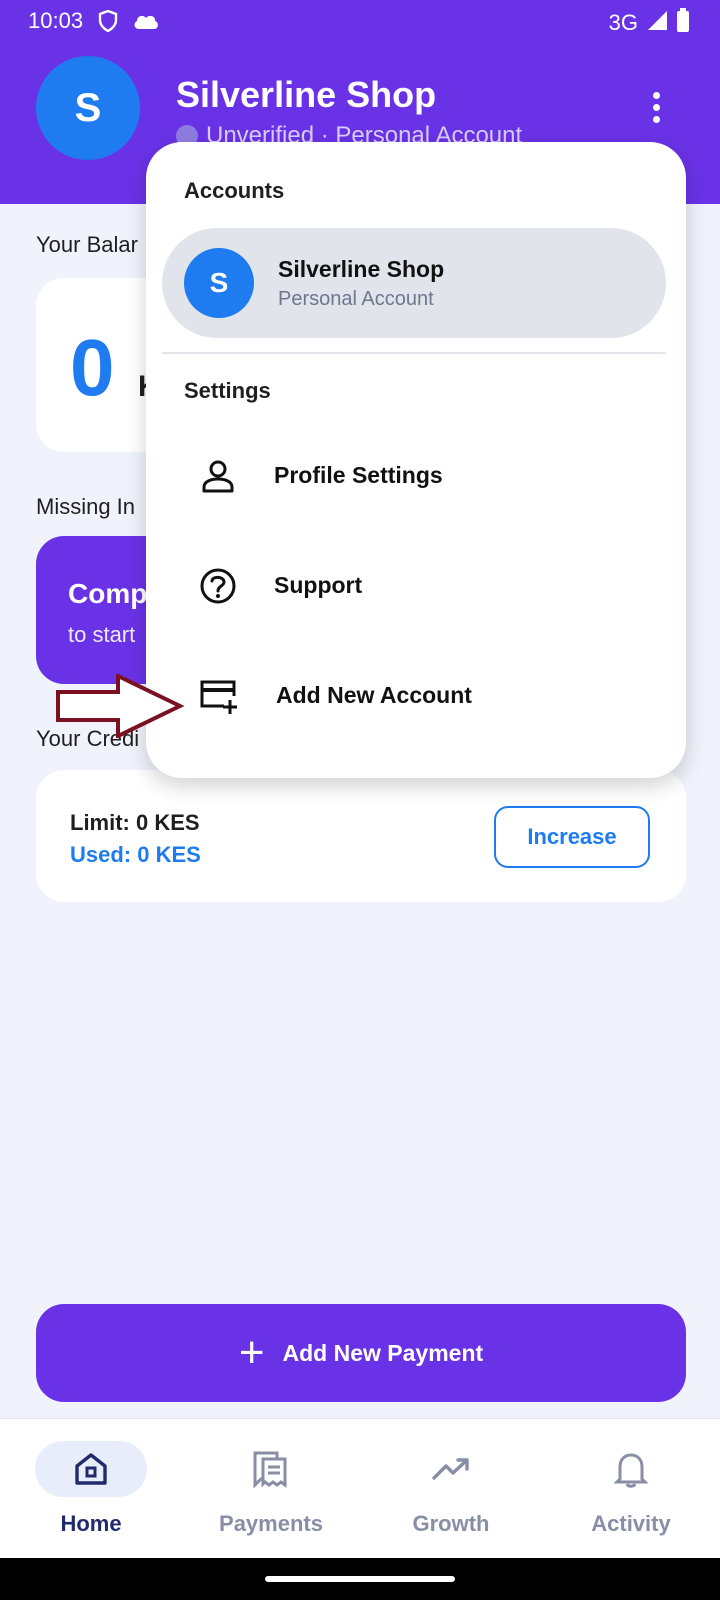 The image size is (720, 1600). Describe the element at coordinates (631, 1523) in the screenshot. I see `nav-activity-label: Activity` at that location.